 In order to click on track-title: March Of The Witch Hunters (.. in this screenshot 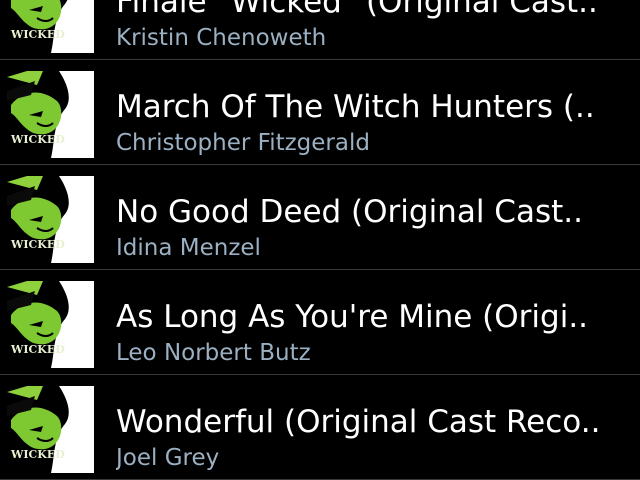, I will do `click(355, 107)`.